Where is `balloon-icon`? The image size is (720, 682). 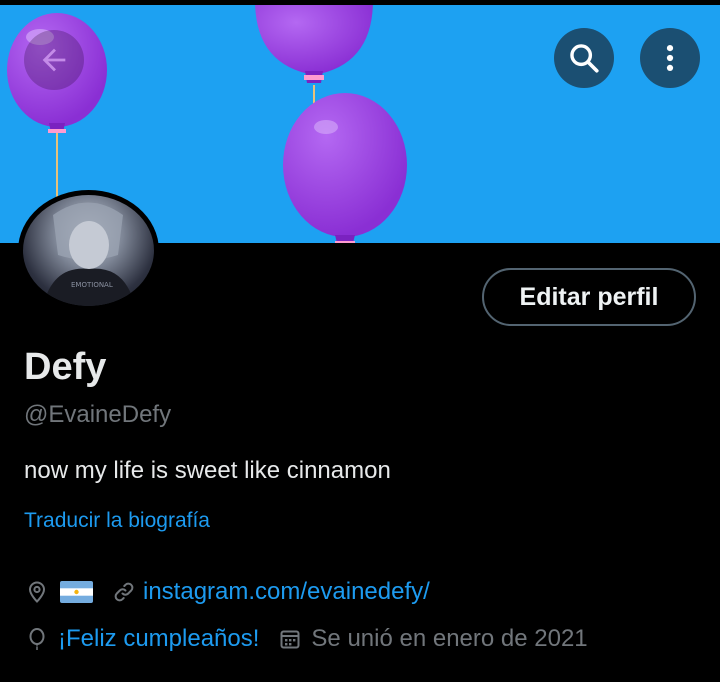
balloon-icon is located at coordinates (37, 639).